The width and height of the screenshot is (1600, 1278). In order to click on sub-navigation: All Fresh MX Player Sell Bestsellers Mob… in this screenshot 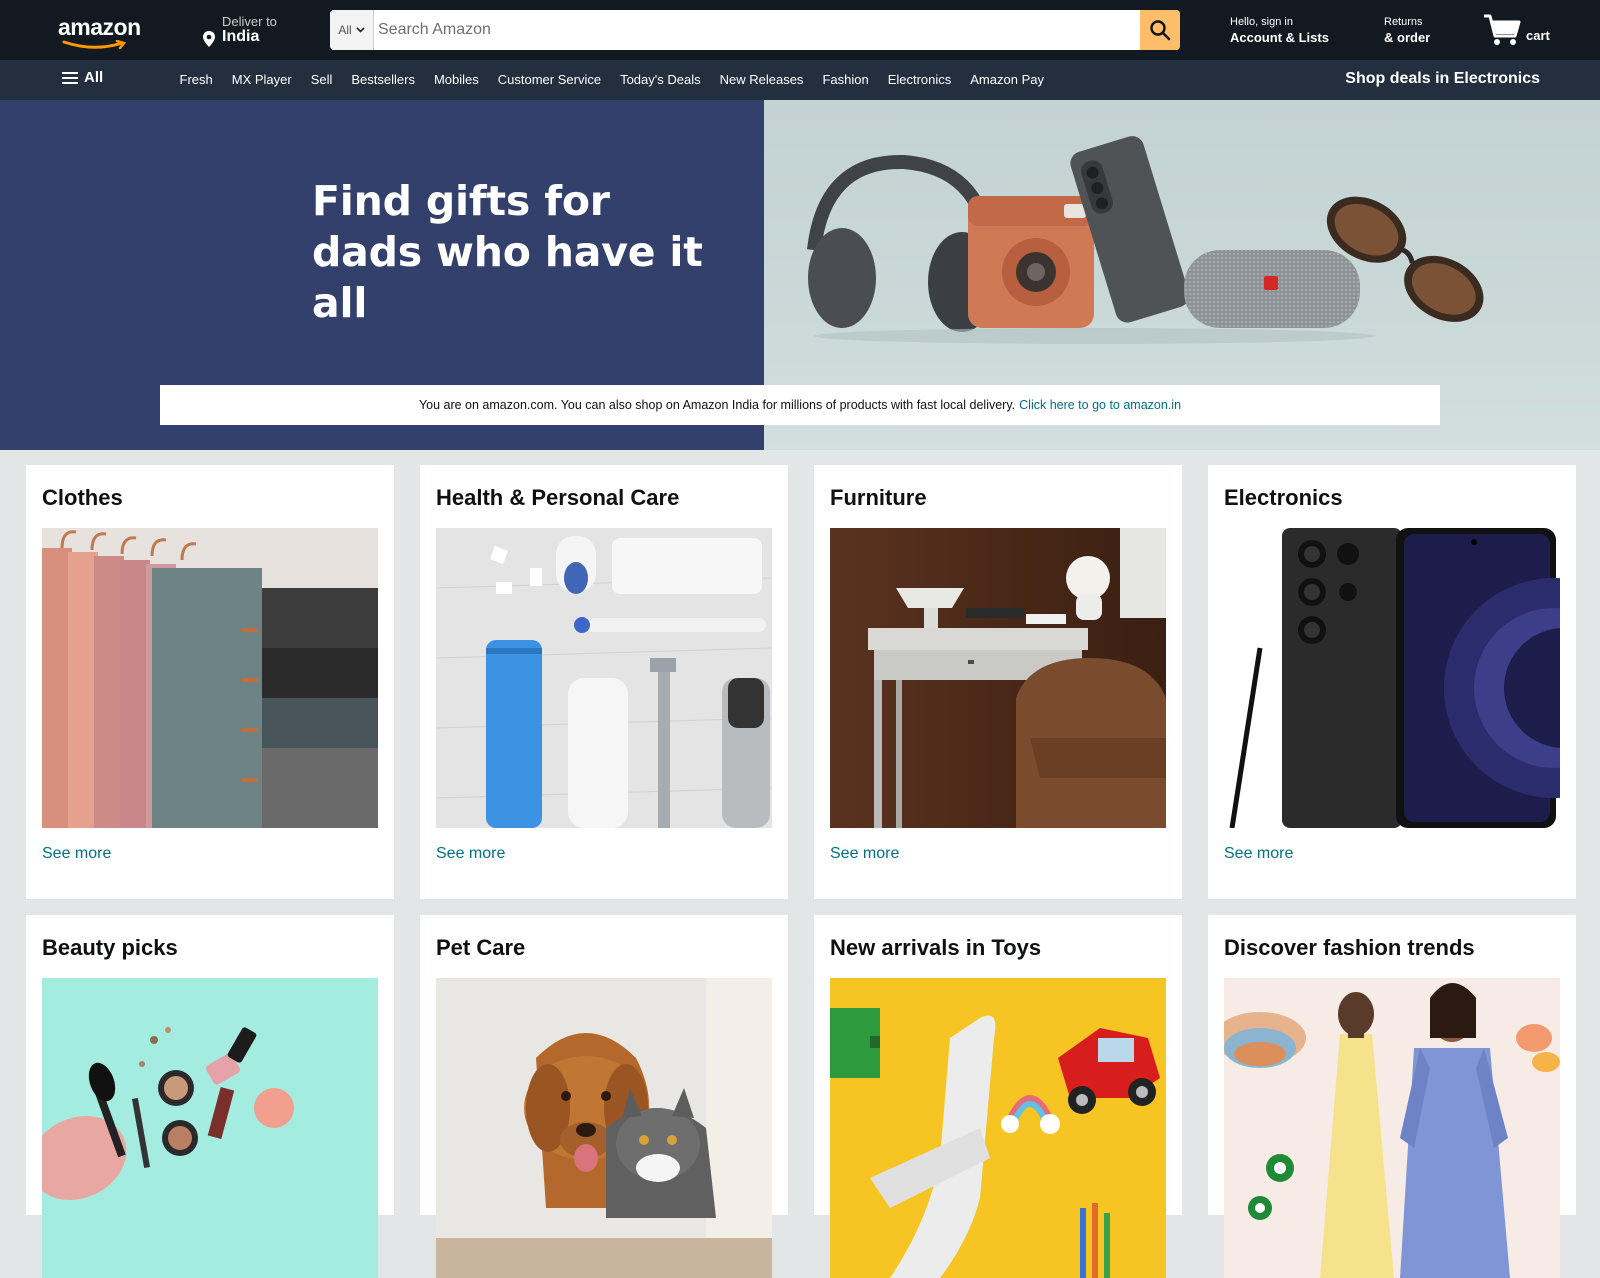, I will do `click(800, 80)`.